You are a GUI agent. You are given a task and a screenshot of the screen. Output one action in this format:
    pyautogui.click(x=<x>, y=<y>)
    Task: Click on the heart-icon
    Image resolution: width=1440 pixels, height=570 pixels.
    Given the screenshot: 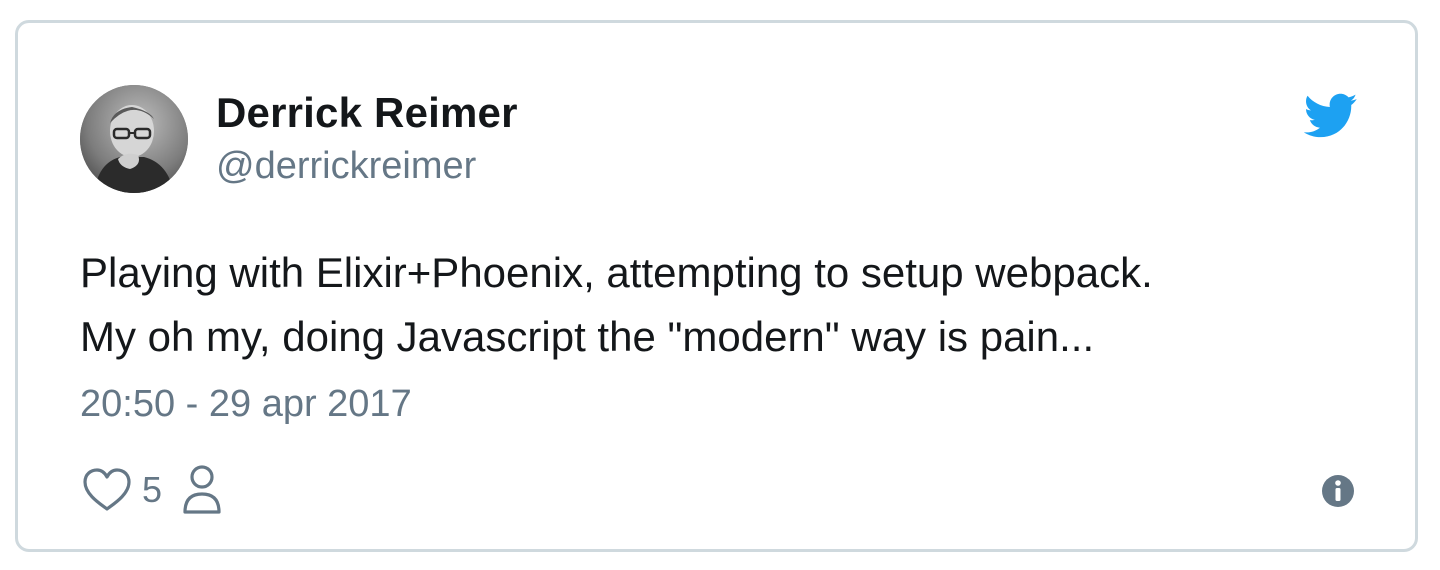 What is the action you would take?
    pyautogui.click(x=107, y=489)
    